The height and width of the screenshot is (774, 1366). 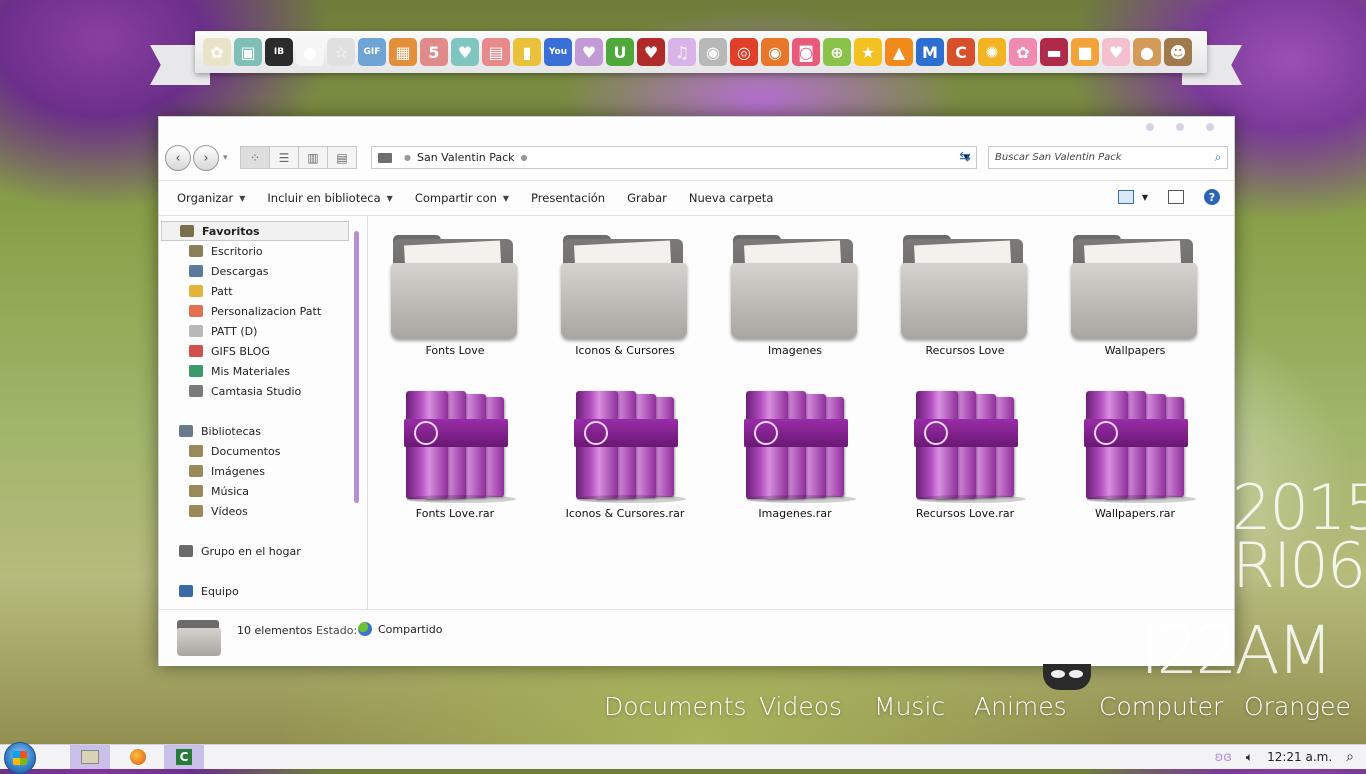 I want to click on flower-icon: ✿, so click(x=217, y=52).